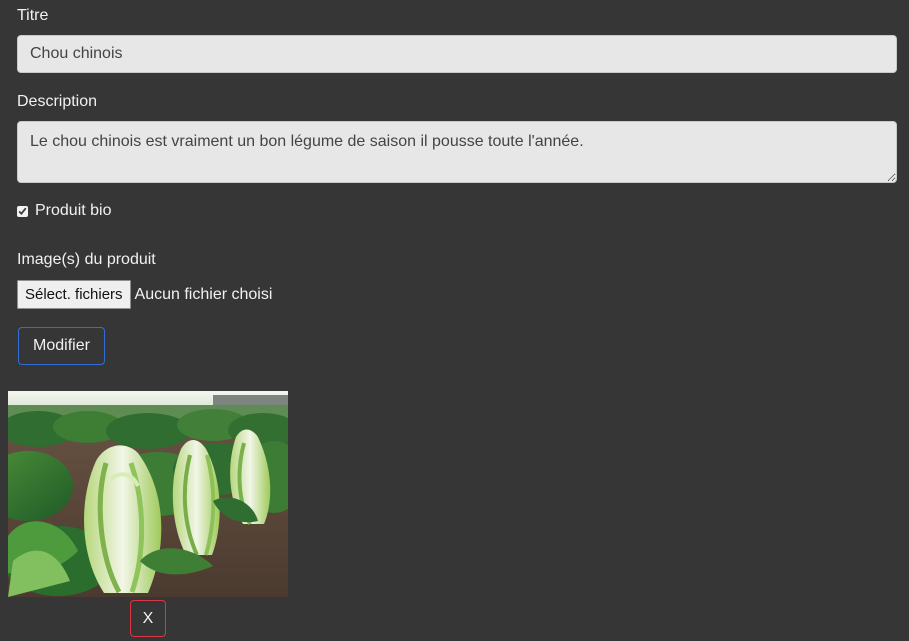 This screenshot has height=641, width=909. I want to click on file-status-text: Aucun fichier choisi, so click(203, 294).